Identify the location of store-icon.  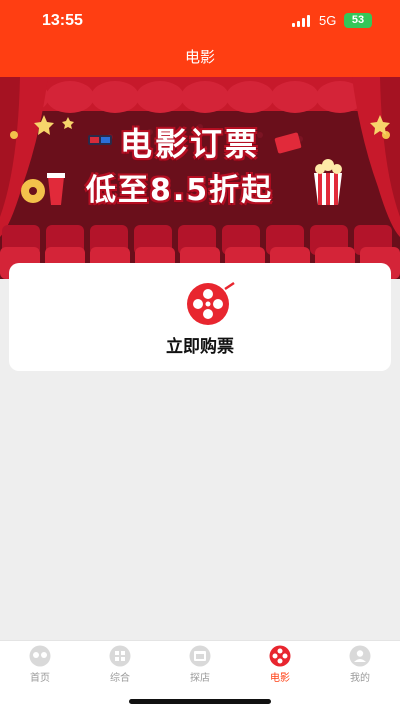
(200, 656).